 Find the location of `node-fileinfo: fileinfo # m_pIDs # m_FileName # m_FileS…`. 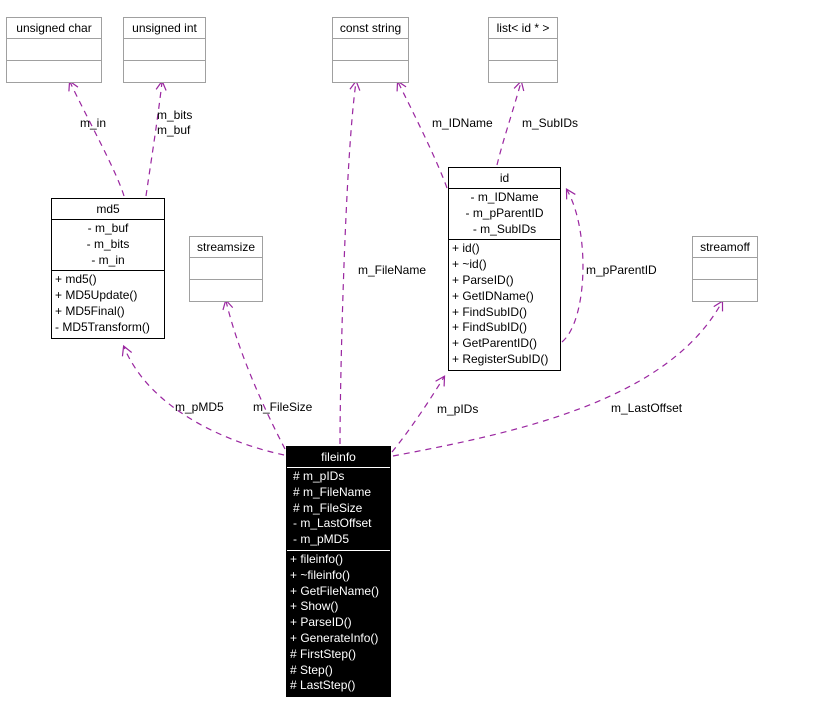

node-fileinfo: fileinfo # m_pIDs # m_FileName # m_FileS… is located at coordinates (338, 572).